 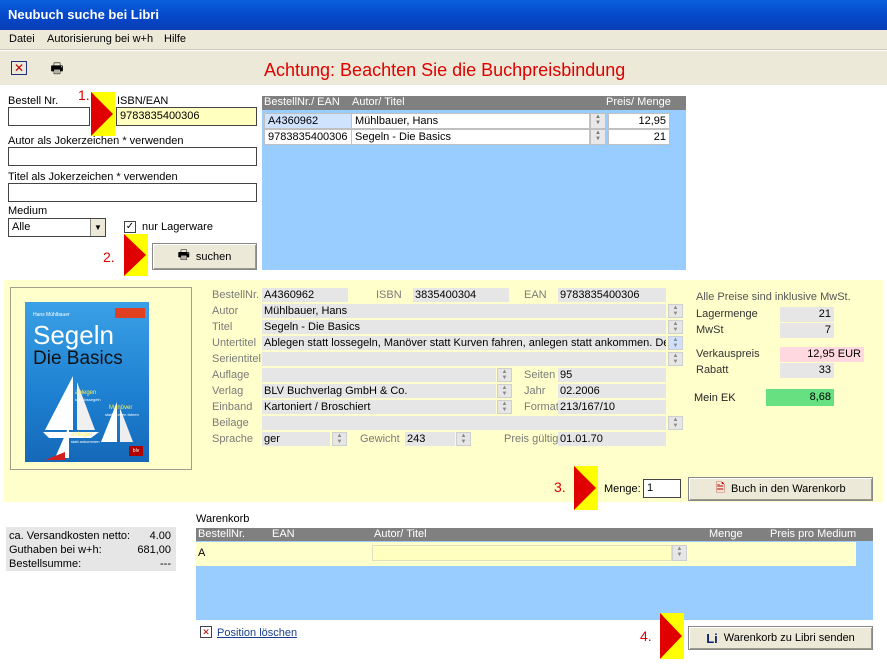 What do you see at coordinates (136, 255) in the screenshot?
I see `step-2-arrow-icon` at bounding box center [136, 255].